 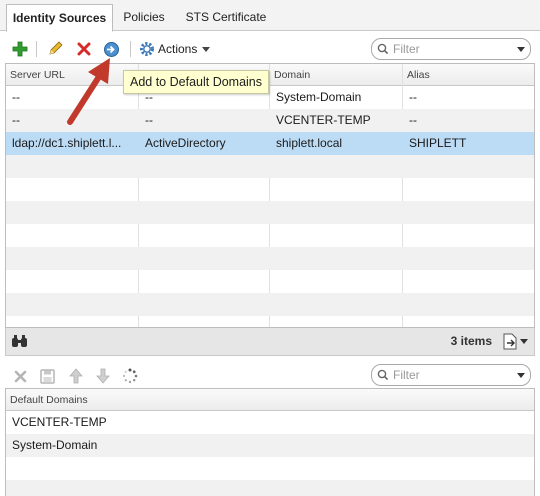 What do you see at coordinates (130, 376) in the screenshot?
I see `refresh-spinner-icon` at bounding box center [130, 376].